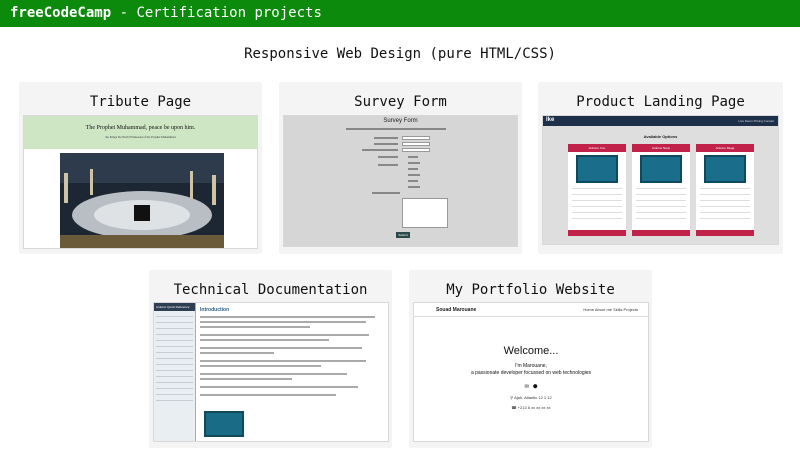 The width and height of the screenshot is (800, 453). What do you see at coordinates (660, 121) in the screenshot?
I see `product-preview-navbar: Ike Live Demo Pricing Contact` at bounding box center [660, 121].